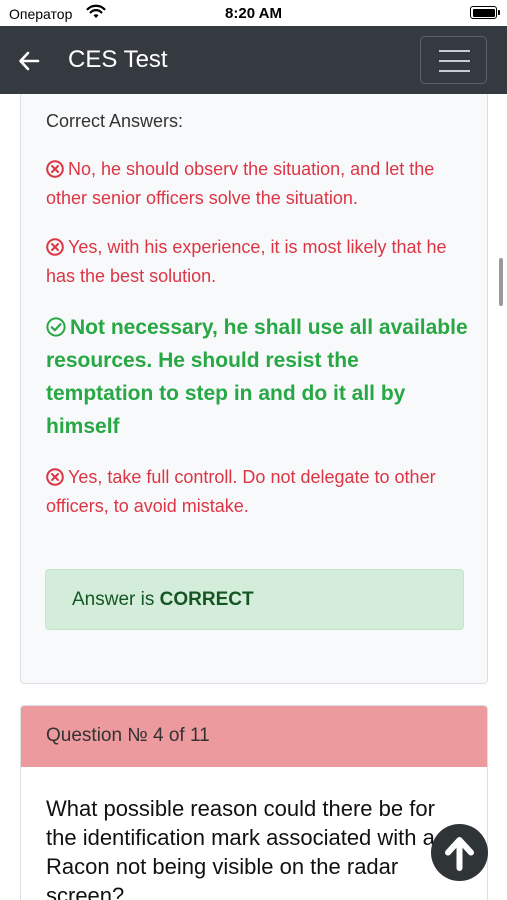 Image resolution: width=507 pixels, height=900 pixels. I want to click on status-bar: Оператор 8:20 AM, so click(253, 14).